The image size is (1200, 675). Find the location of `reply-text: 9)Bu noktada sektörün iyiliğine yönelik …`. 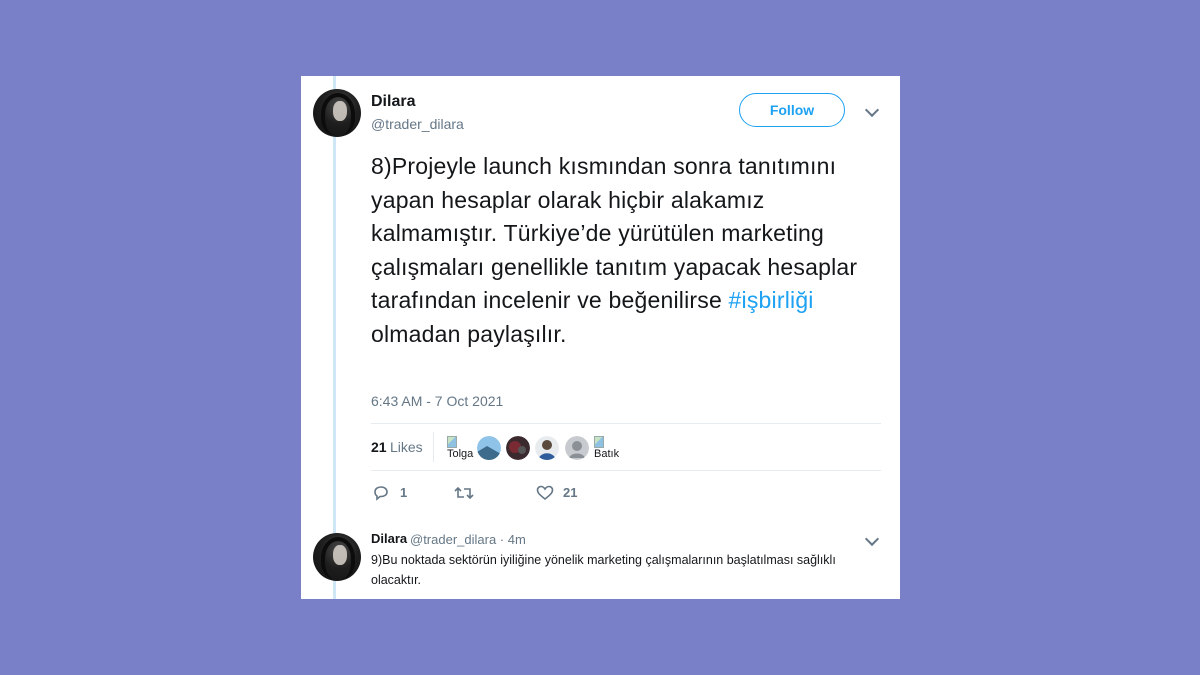

reply-text: 9)Bu noktada sektörün iyiliğine yönelik … is located at coordinates (603, 570).